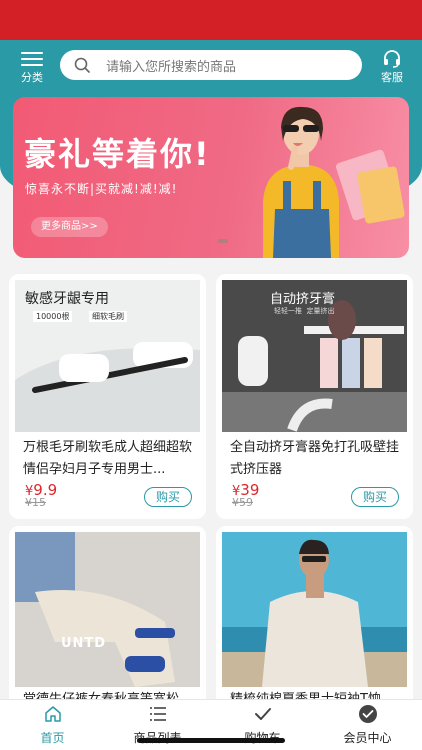  Describe the element at coordinates (53, 316) in the screenshot. I see `product-image-text: 10000根` at that location.